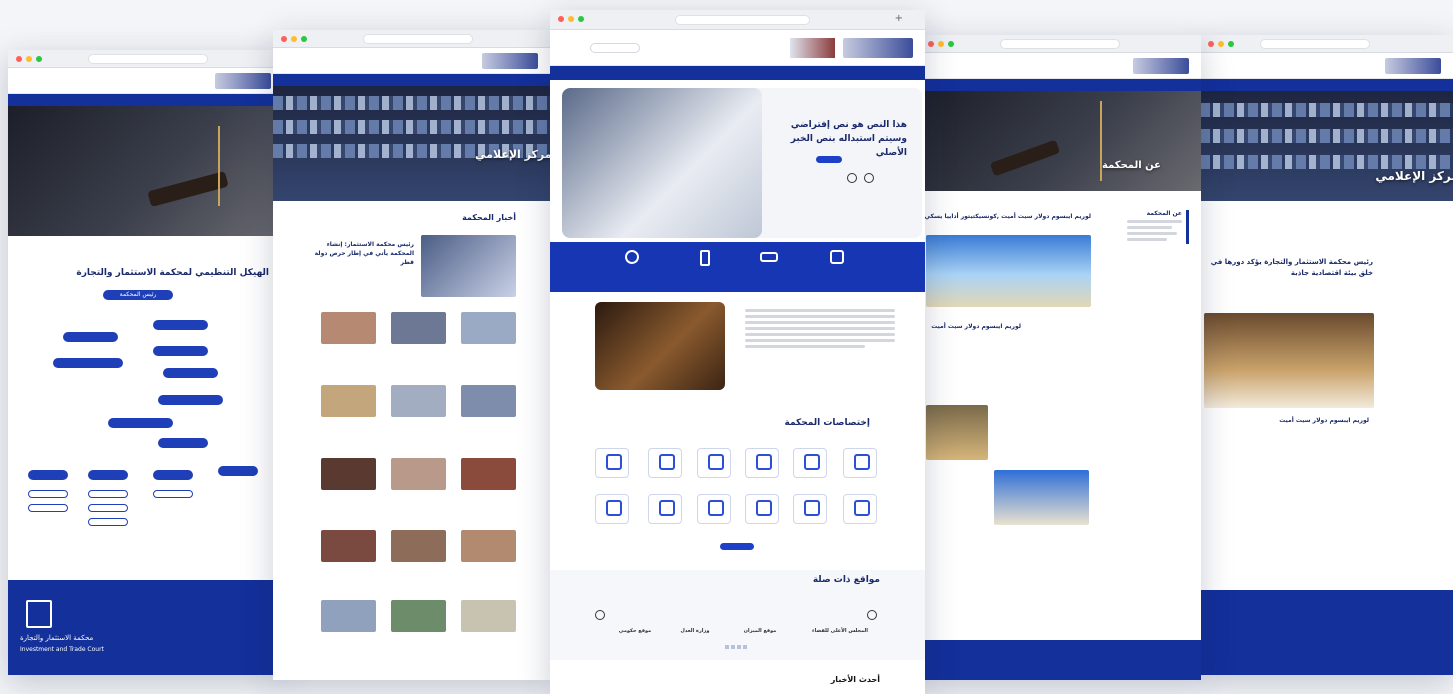 This screenshot has width=1453, height=694. What do you see at coordinates (1413, 66) in the screenshot?
I see `court-logo-icon` at bounding box center [1413, 66].